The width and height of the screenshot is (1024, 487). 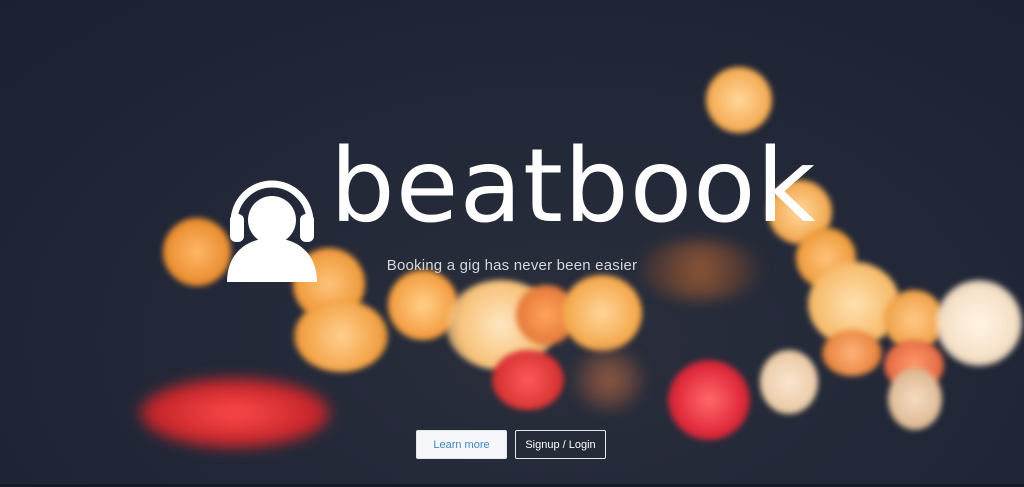 What do you see at coordinates (573, 186) in the screenshot?
I see `brand-name: beatbook` at bounding box center [573, 186].